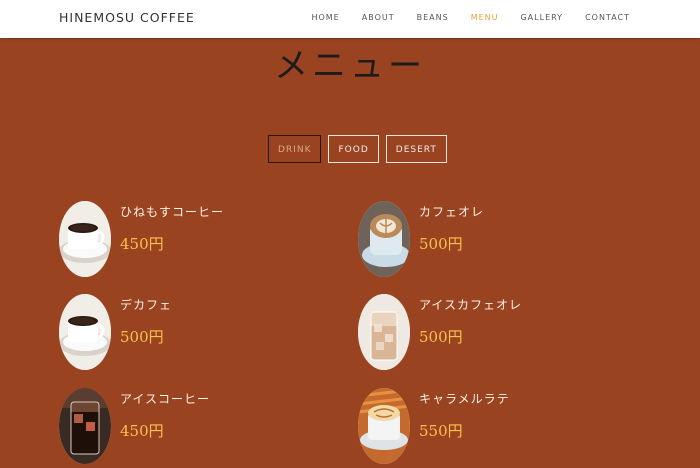 This screenshot has width=700, height=468. What do you see at coordinates (478, 241) in the screenshot?
I see `menu-item: カフェオレ 500円` at bounding box center [478, 241].